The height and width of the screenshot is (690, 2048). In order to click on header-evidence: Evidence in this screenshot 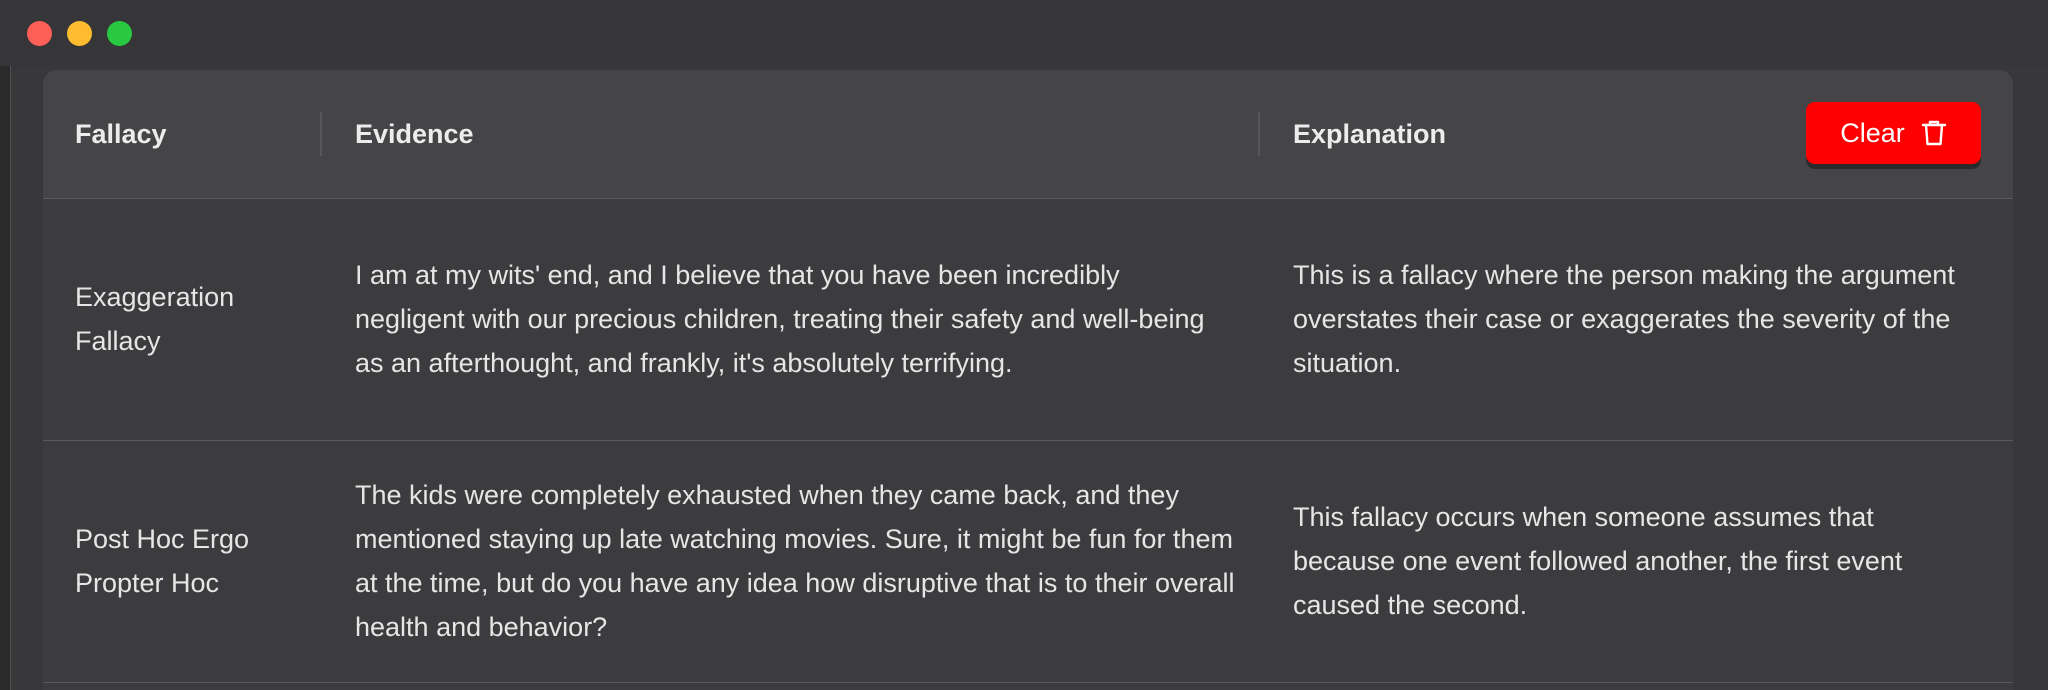, I will do `click(414, 133)`.